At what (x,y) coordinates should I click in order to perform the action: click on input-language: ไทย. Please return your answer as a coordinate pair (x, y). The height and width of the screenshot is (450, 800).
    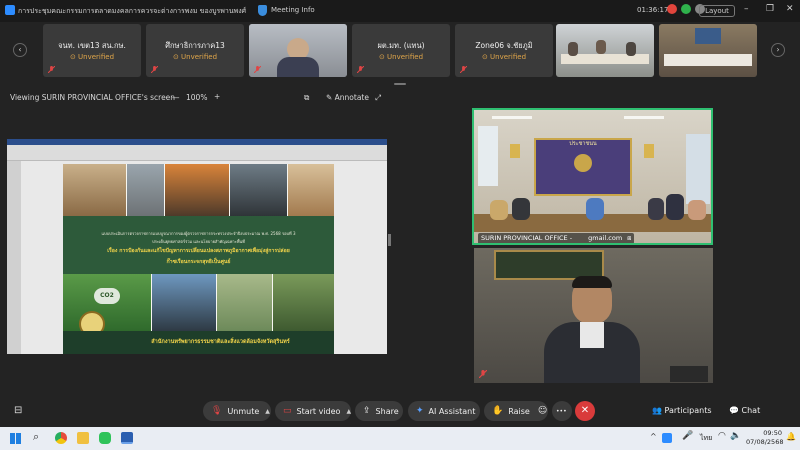
    Looking at the image, I should click on (706, 438).